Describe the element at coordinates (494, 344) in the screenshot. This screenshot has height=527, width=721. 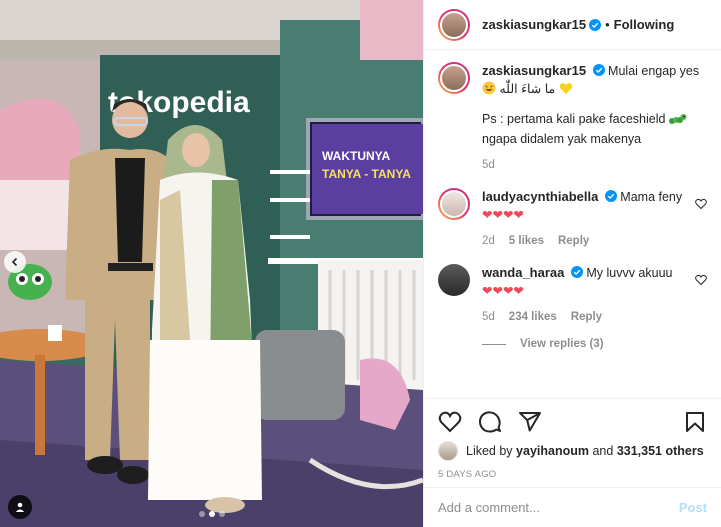
I see `replies-divider` at that location.